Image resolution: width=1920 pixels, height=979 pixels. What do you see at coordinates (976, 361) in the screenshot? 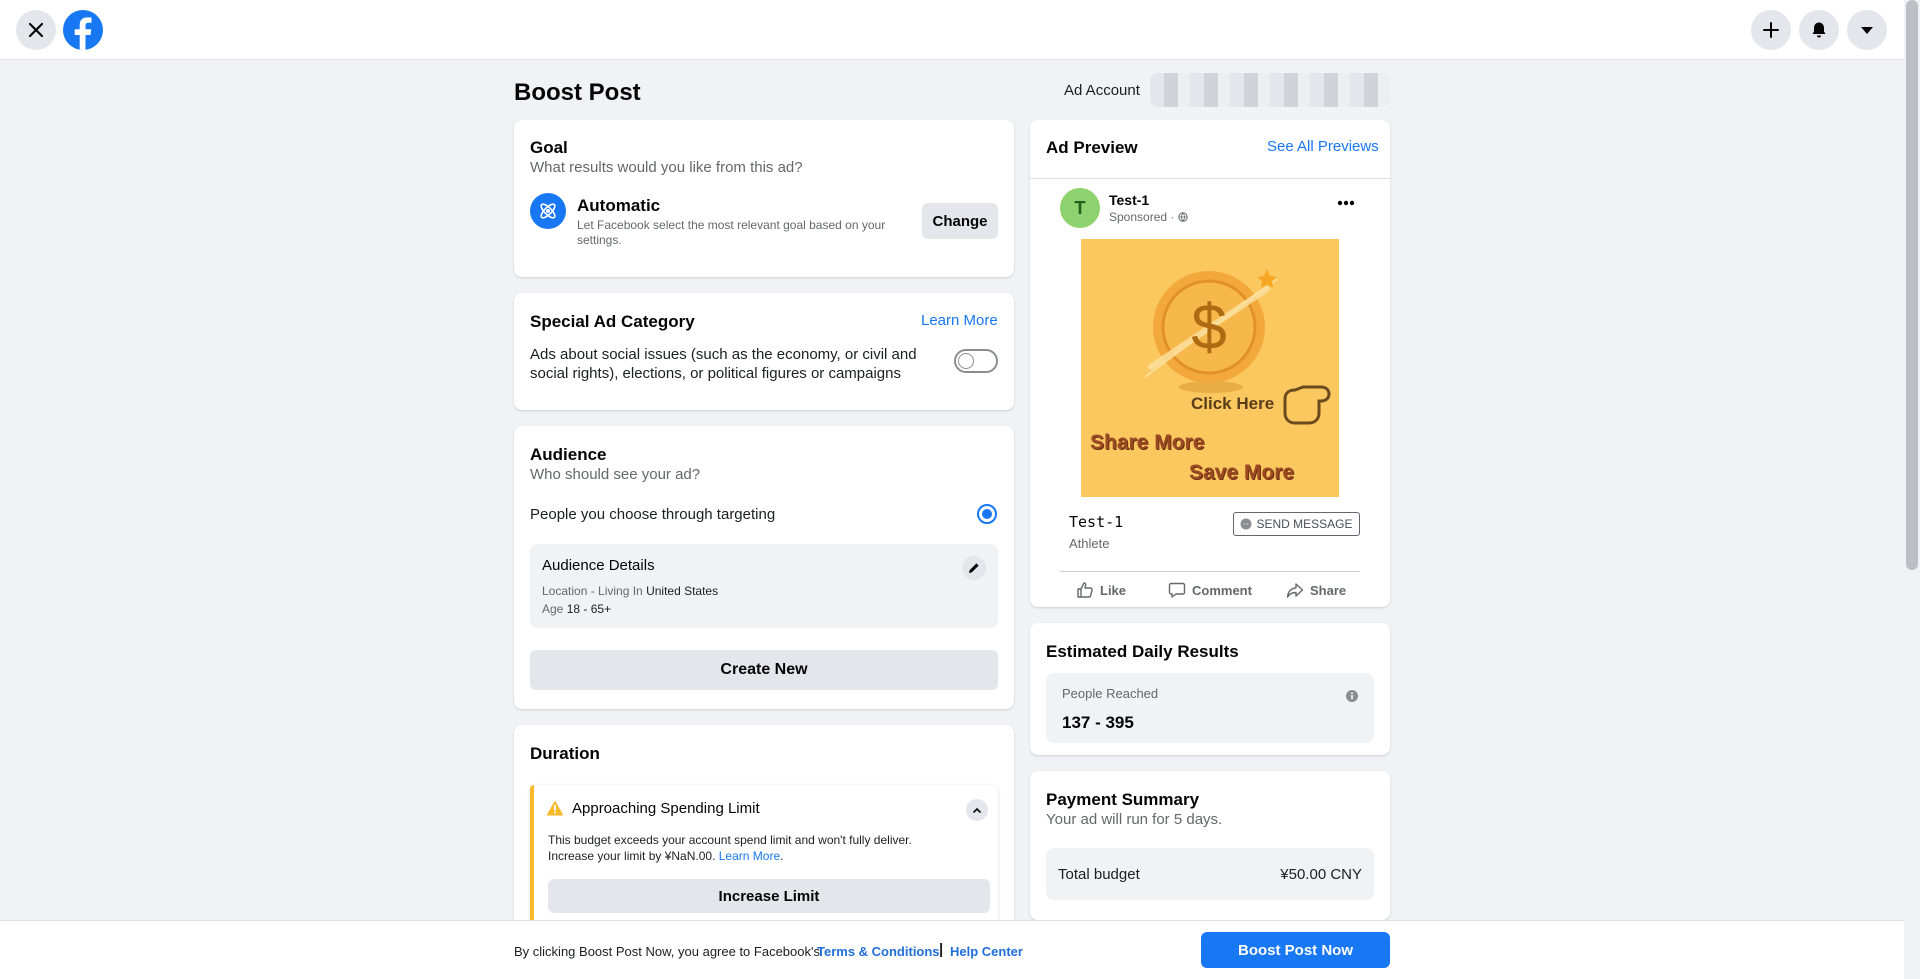
I see `special-category-toggle` at bounding box center [976, 361].